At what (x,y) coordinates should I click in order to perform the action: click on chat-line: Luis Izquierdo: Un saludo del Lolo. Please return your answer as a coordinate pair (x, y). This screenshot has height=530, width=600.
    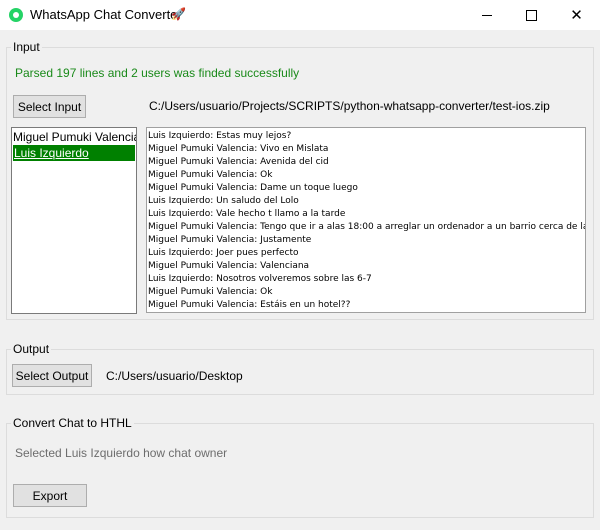
    Looking at the image, I should click on (223, 201).